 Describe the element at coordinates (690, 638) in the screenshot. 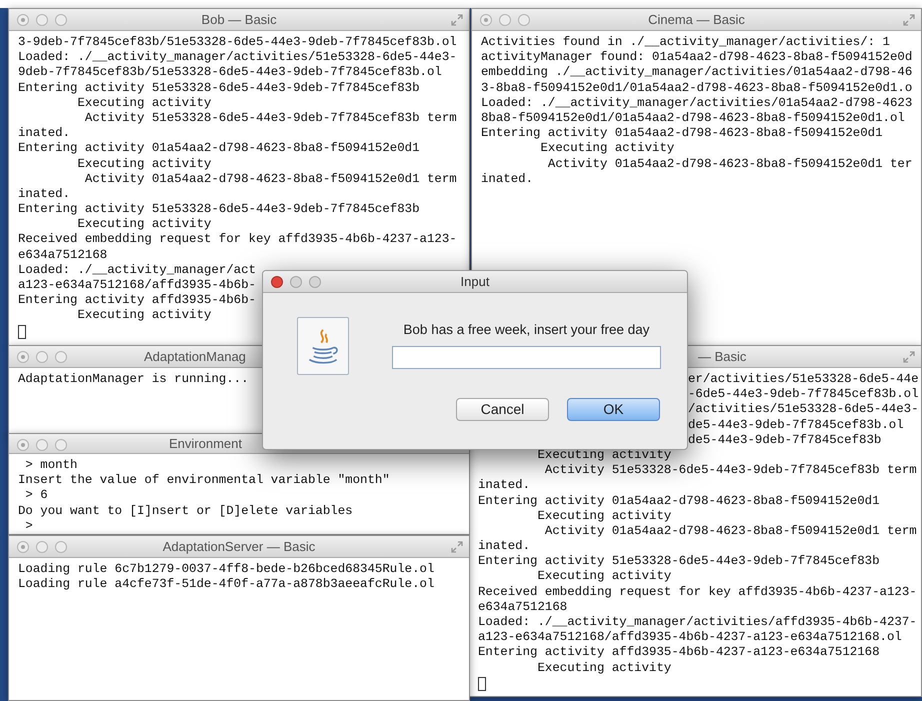

I see `console-line: a123-e634a7512168/affd3935-4b6b-4237-a123-e634a7512168.ol` at that location.